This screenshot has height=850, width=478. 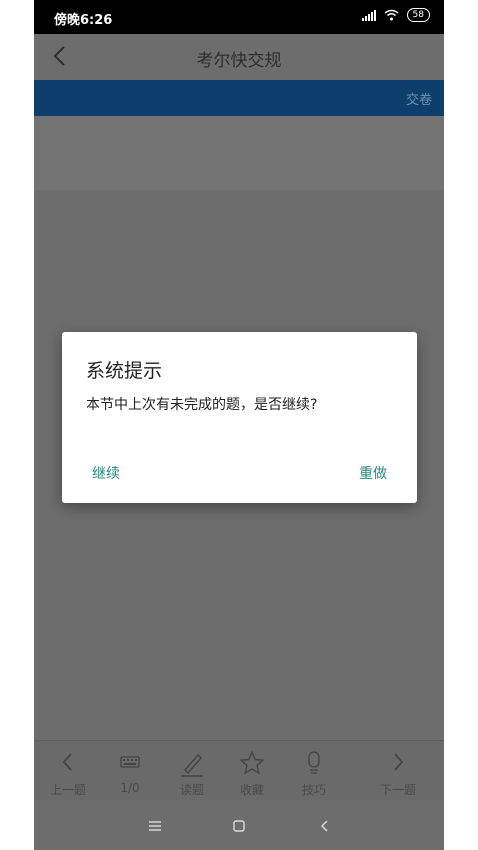 What do you see at coordinates (419, 98) in the screenshot?
I see `submit-exam-button: 交卷` at bounding box center [419, 98].